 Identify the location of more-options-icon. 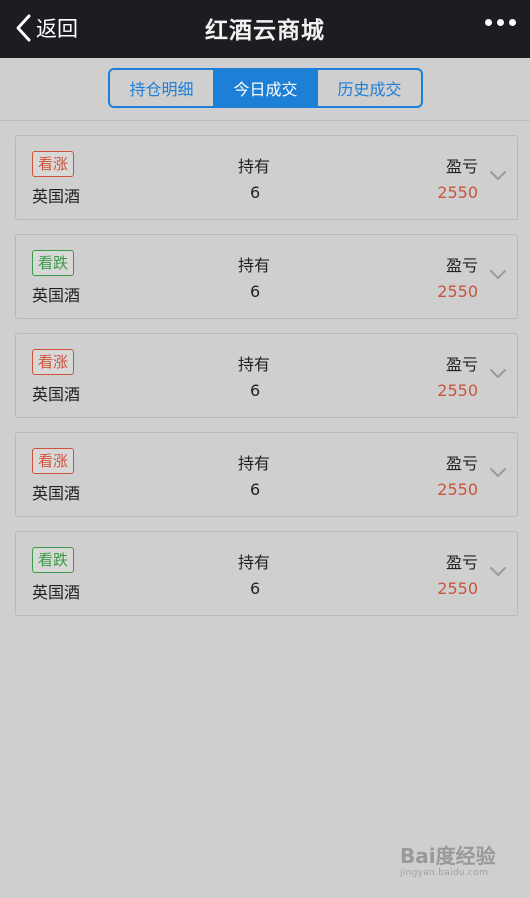
(500, 22).